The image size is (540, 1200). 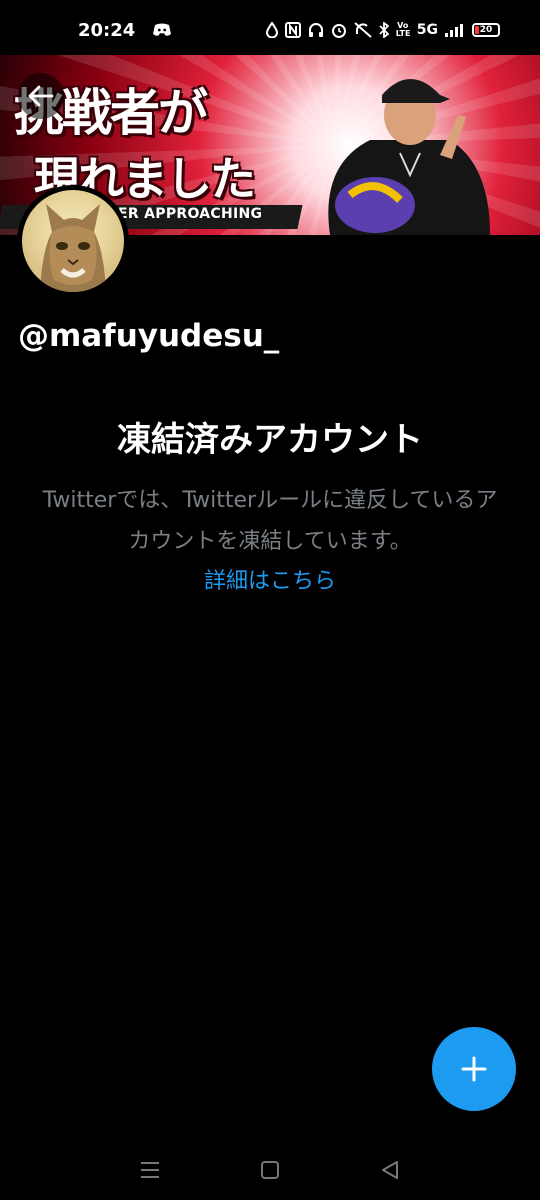 I want to click on back-nav-button, so click(x=390, y=1170).